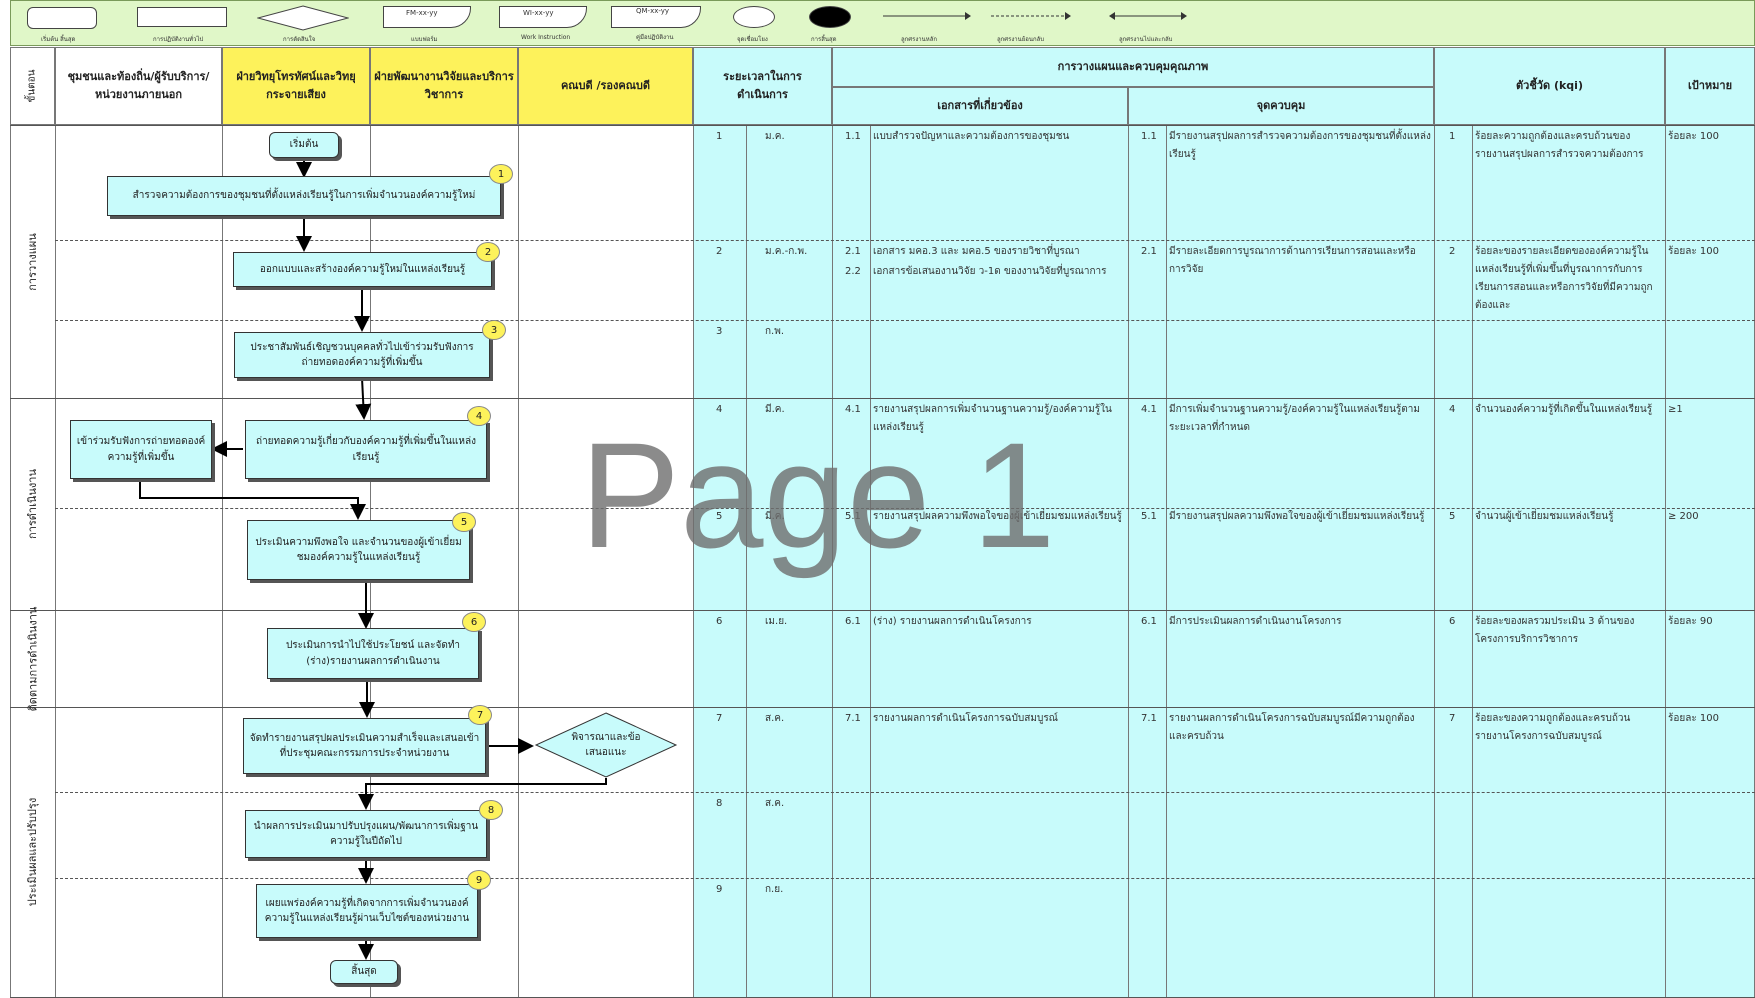 The height and width of the screenshot is (998, 1755). Describe the element at coordinates (606, 745) in the screenshot. I see `flow-decision-label: พิจารณาและข้อเสนอแนะ` at that location.